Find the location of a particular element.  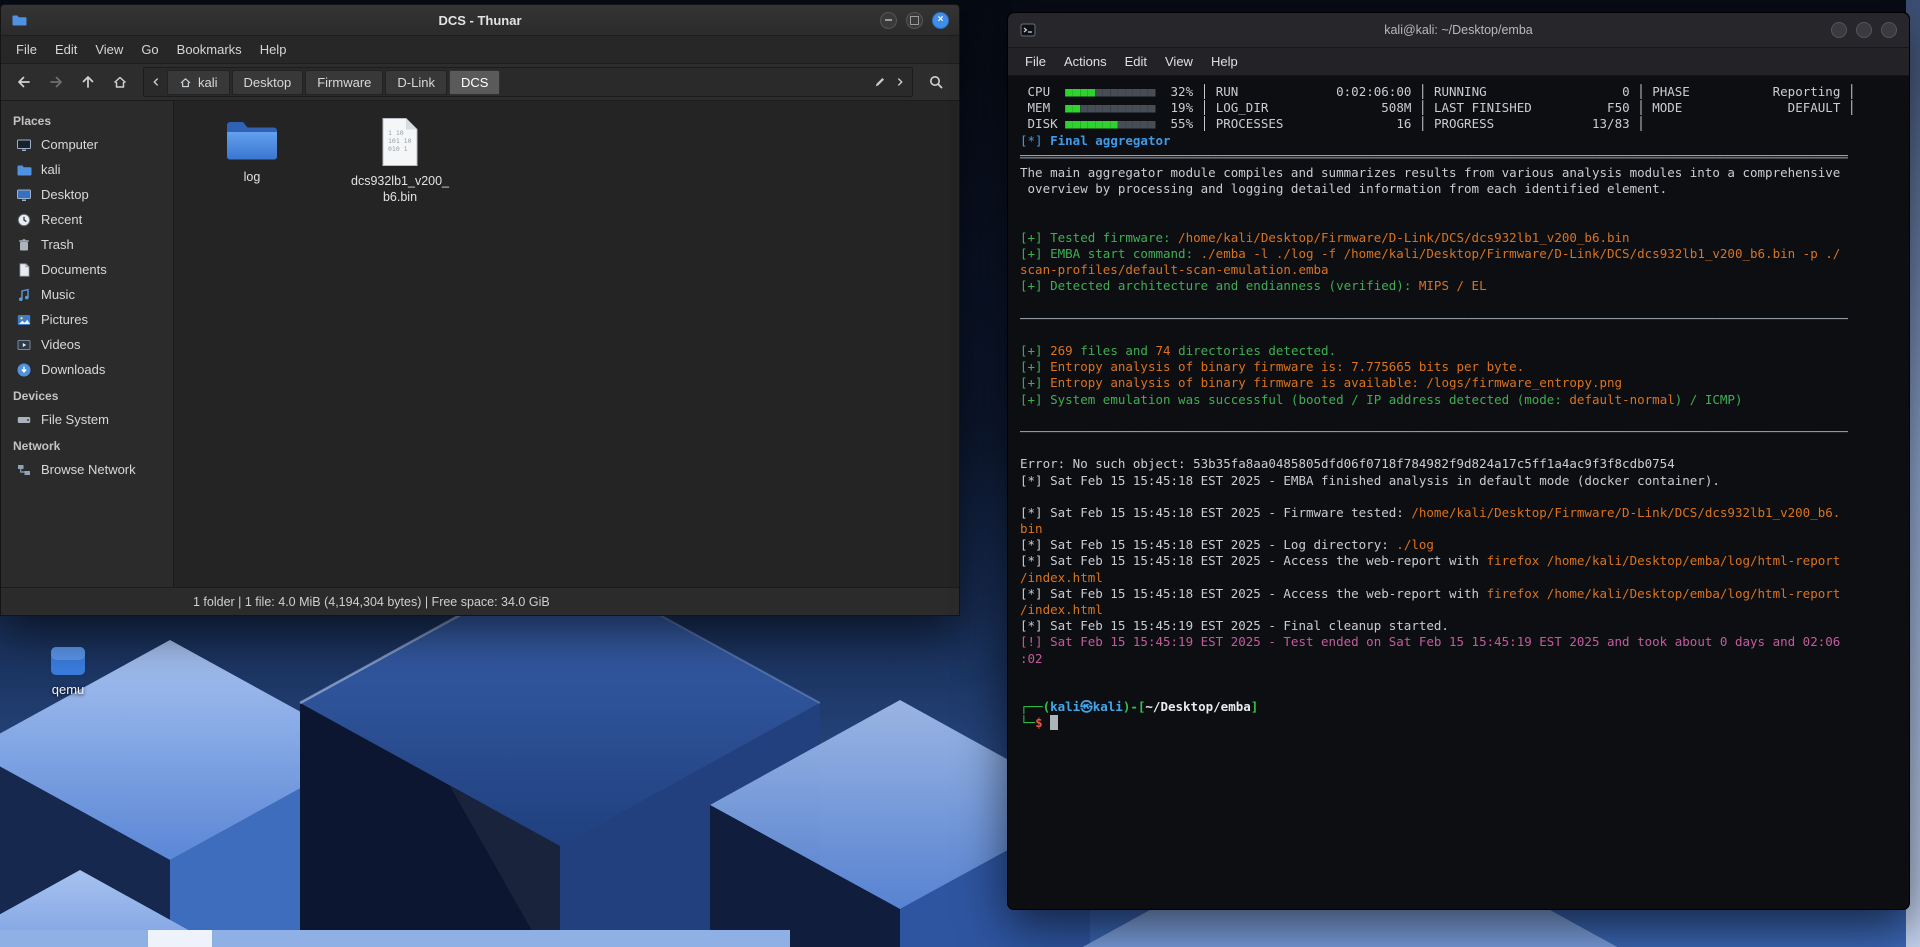

text-segment: 269 is located at coordinates (1061, 350).